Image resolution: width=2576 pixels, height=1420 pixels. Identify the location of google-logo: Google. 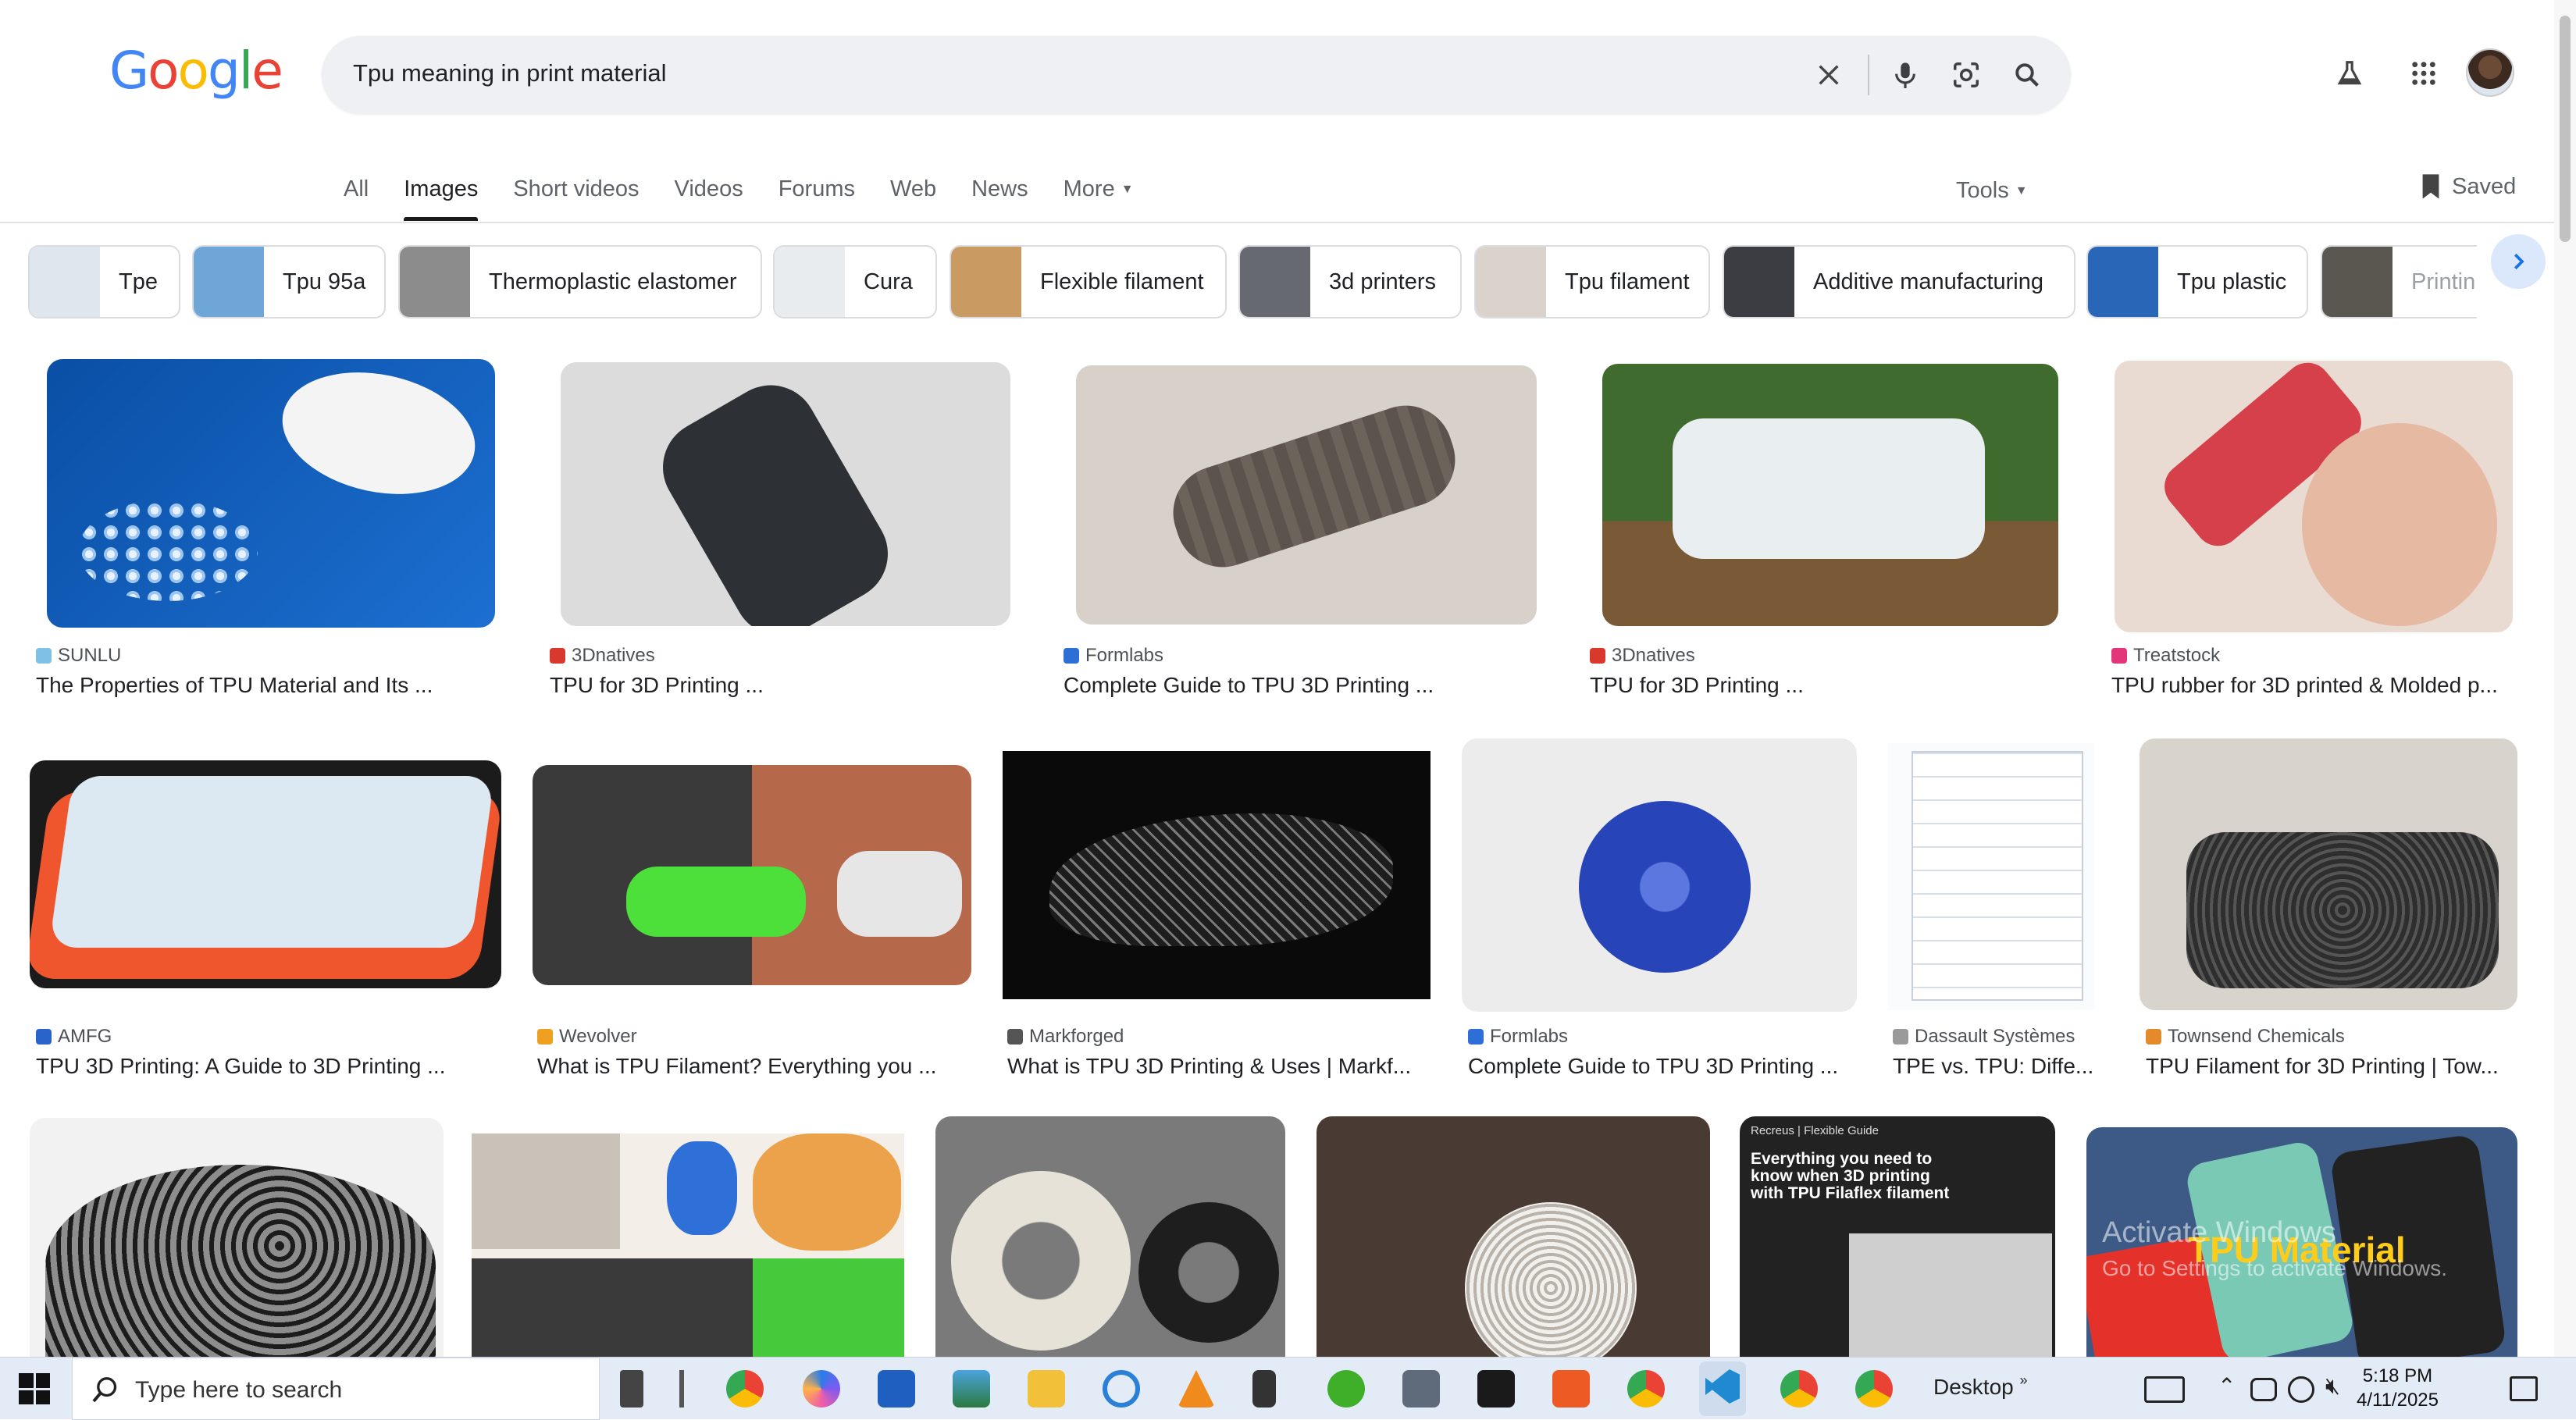
(196, 71).